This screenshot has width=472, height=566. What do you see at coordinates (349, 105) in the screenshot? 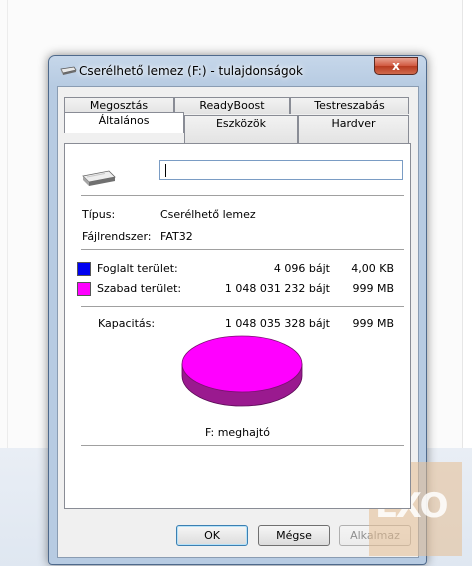
I see `tab-testreszabas: Testreszabás` at bounding box center [349, 105].